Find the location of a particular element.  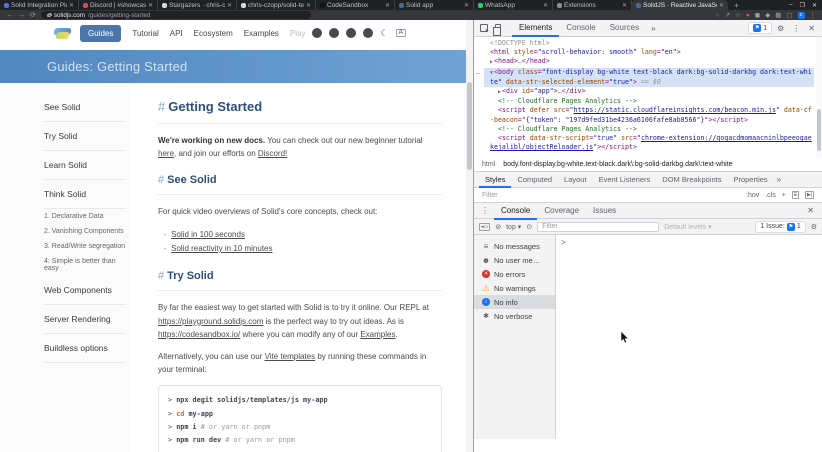

dom-tree-line: <!DOCTYPE html> is located at coordinates (649, 43).